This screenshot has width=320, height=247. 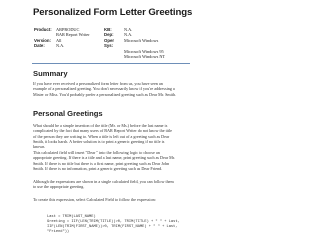 I want to click on meta-value-os-nt: Microsoft Windows NT, so click(x=145, y=57).